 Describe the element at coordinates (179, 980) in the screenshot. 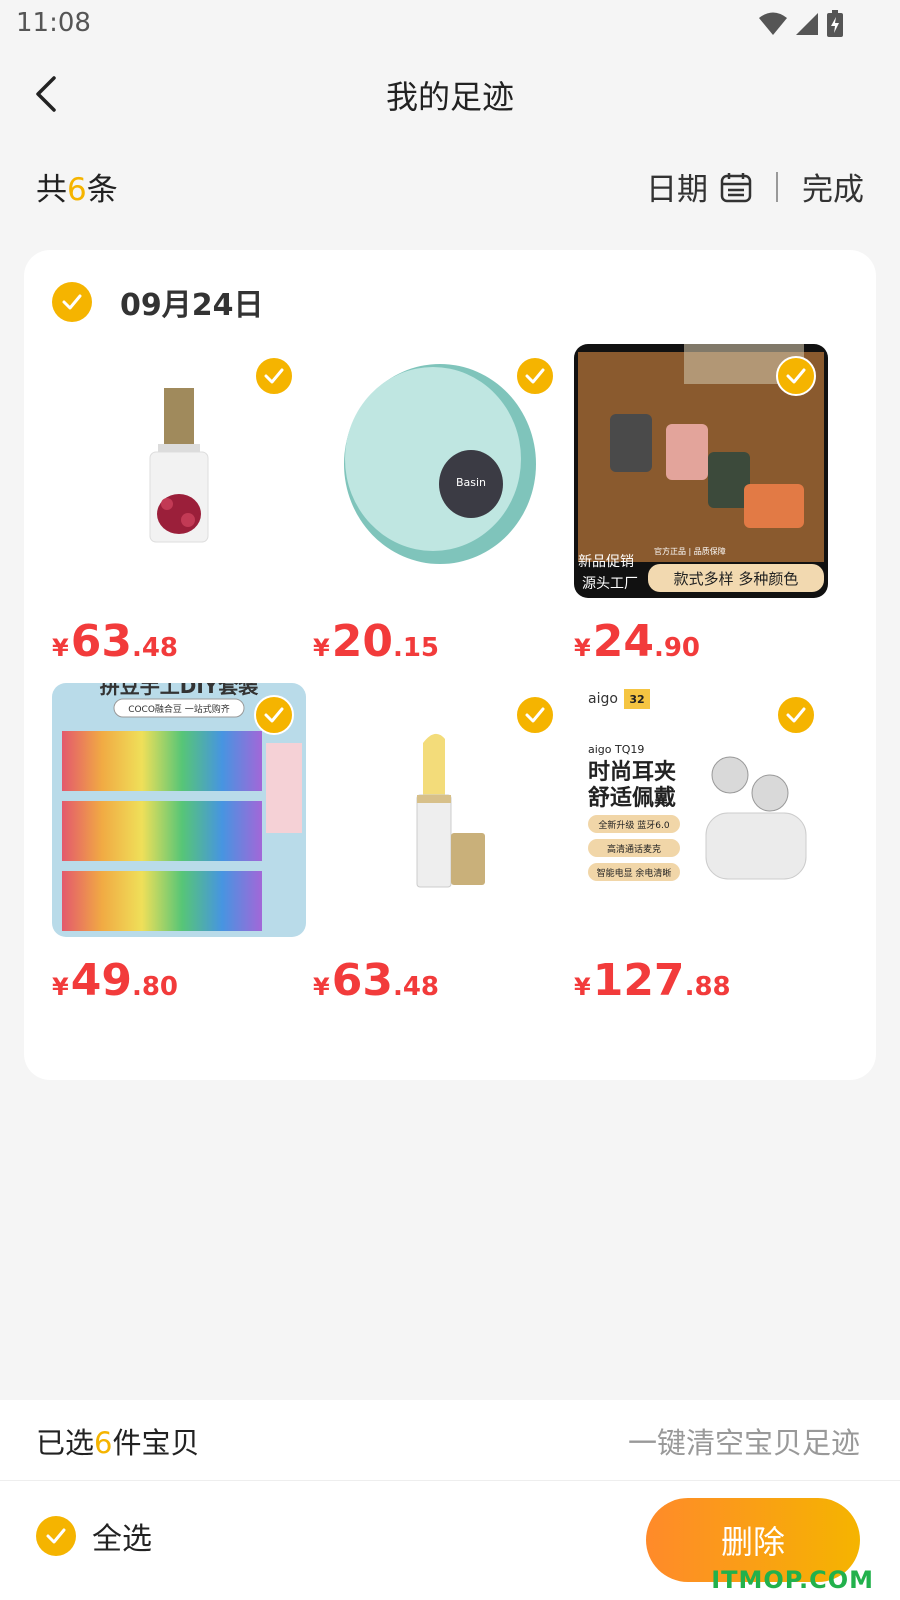

I see `product-price: ¥49.80` at that location.